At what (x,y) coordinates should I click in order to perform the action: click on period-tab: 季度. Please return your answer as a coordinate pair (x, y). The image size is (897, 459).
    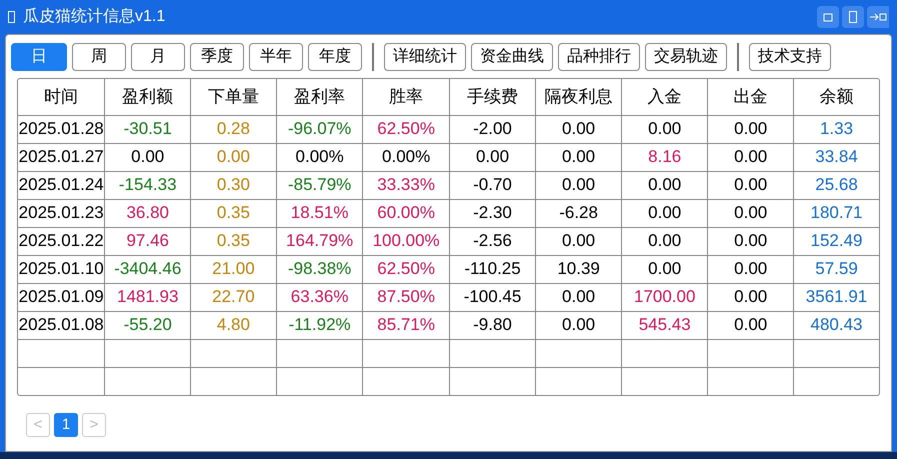
    Looking at the image, I should click on (217, 56).